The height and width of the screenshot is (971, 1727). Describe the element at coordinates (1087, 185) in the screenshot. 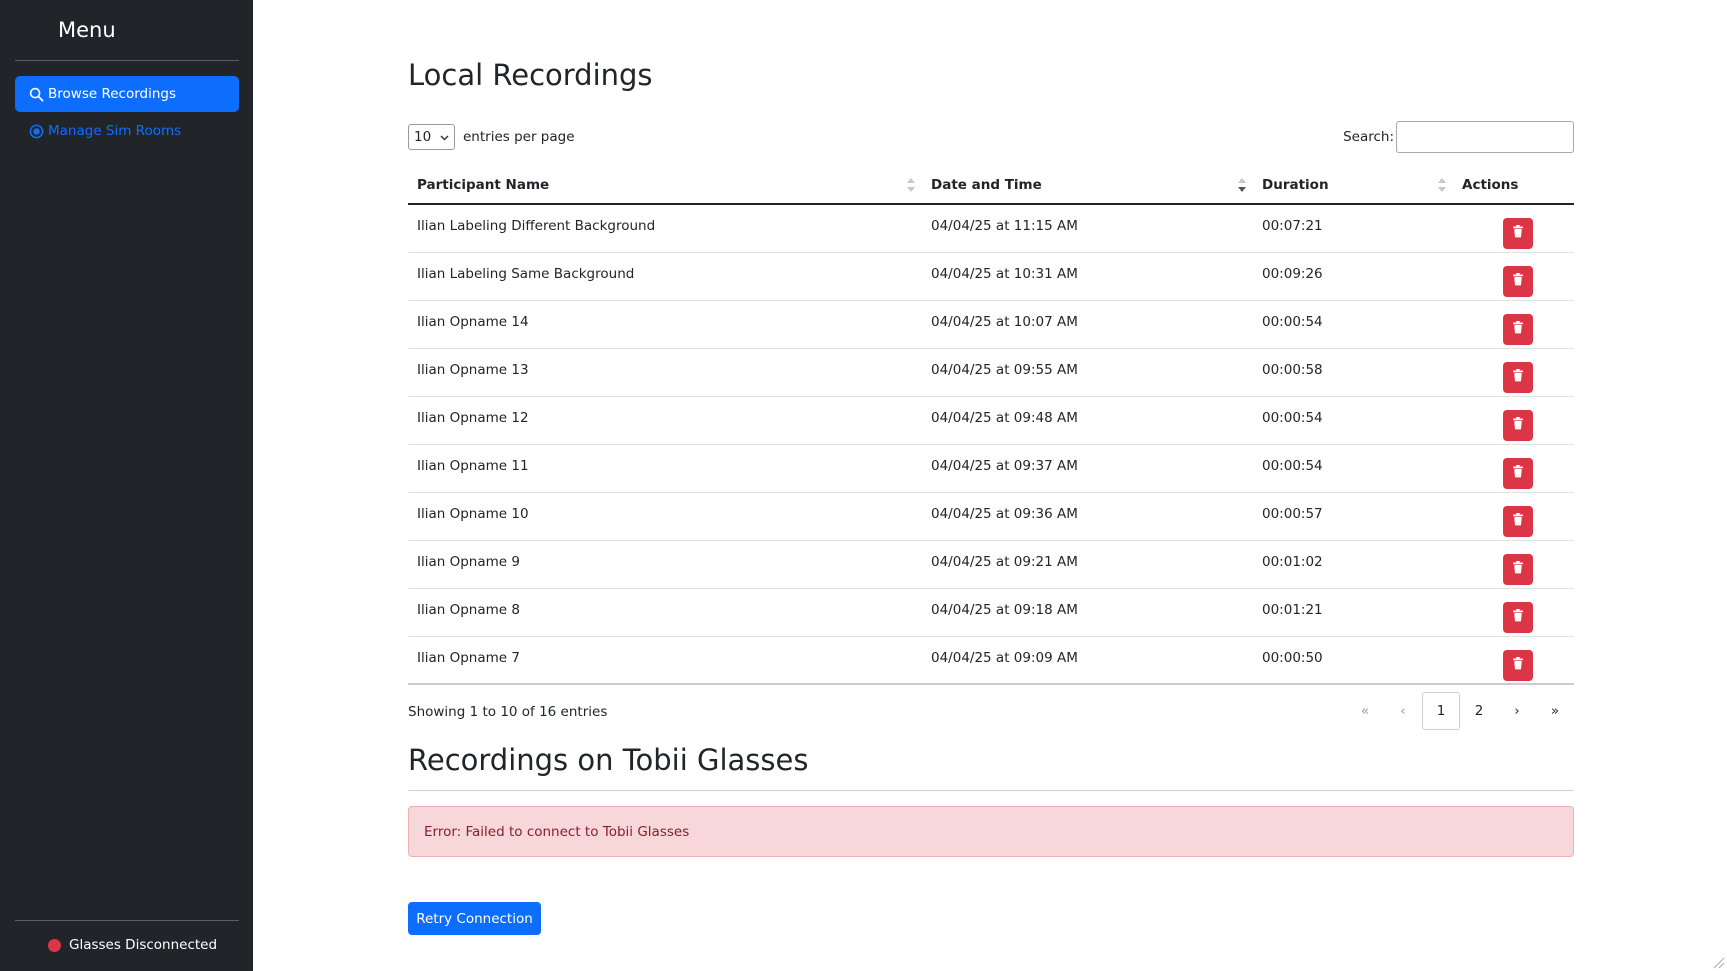

I see `column-header-date-and-time: Date and Time` at that location.